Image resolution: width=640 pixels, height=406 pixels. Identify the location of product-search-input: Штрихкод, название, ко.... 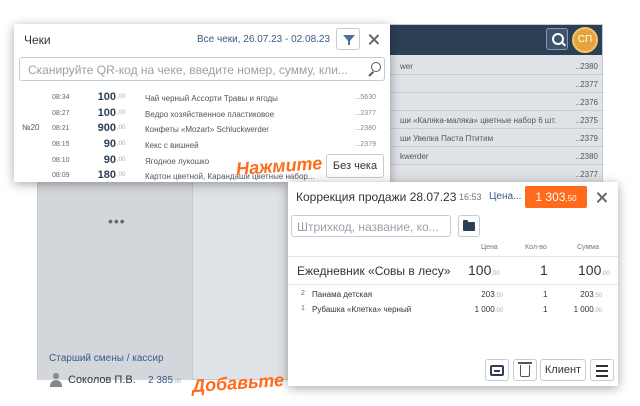
(371, 226).